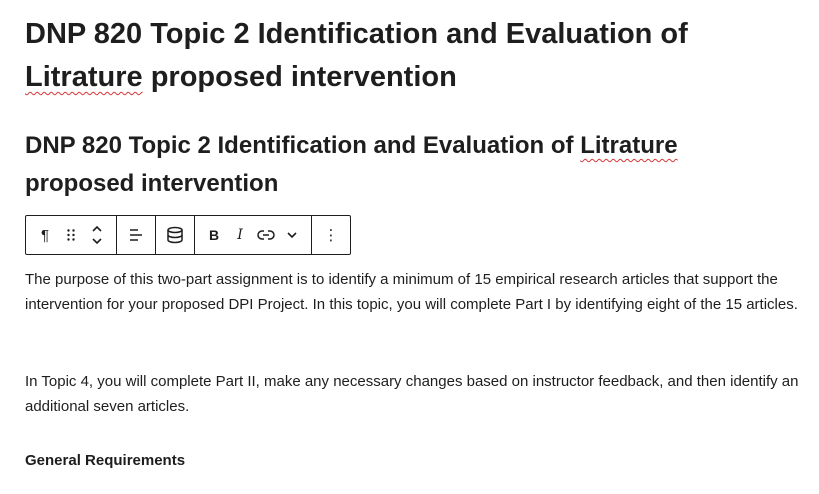  I want to click on paragraph-icon: ¶, so click(45, 235).